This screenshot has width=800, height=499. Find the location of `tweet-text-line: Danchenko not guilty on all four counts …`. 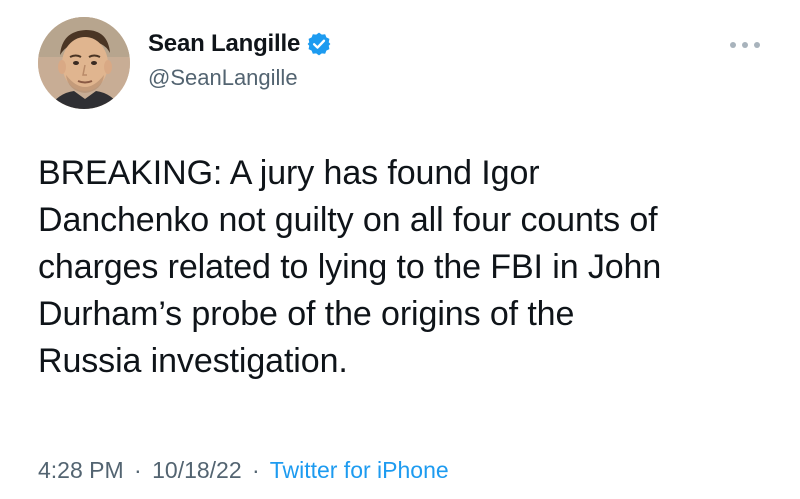

tweet-text-line: Danchenko not guilty on all four counts … is located at coordinates (348, 220).